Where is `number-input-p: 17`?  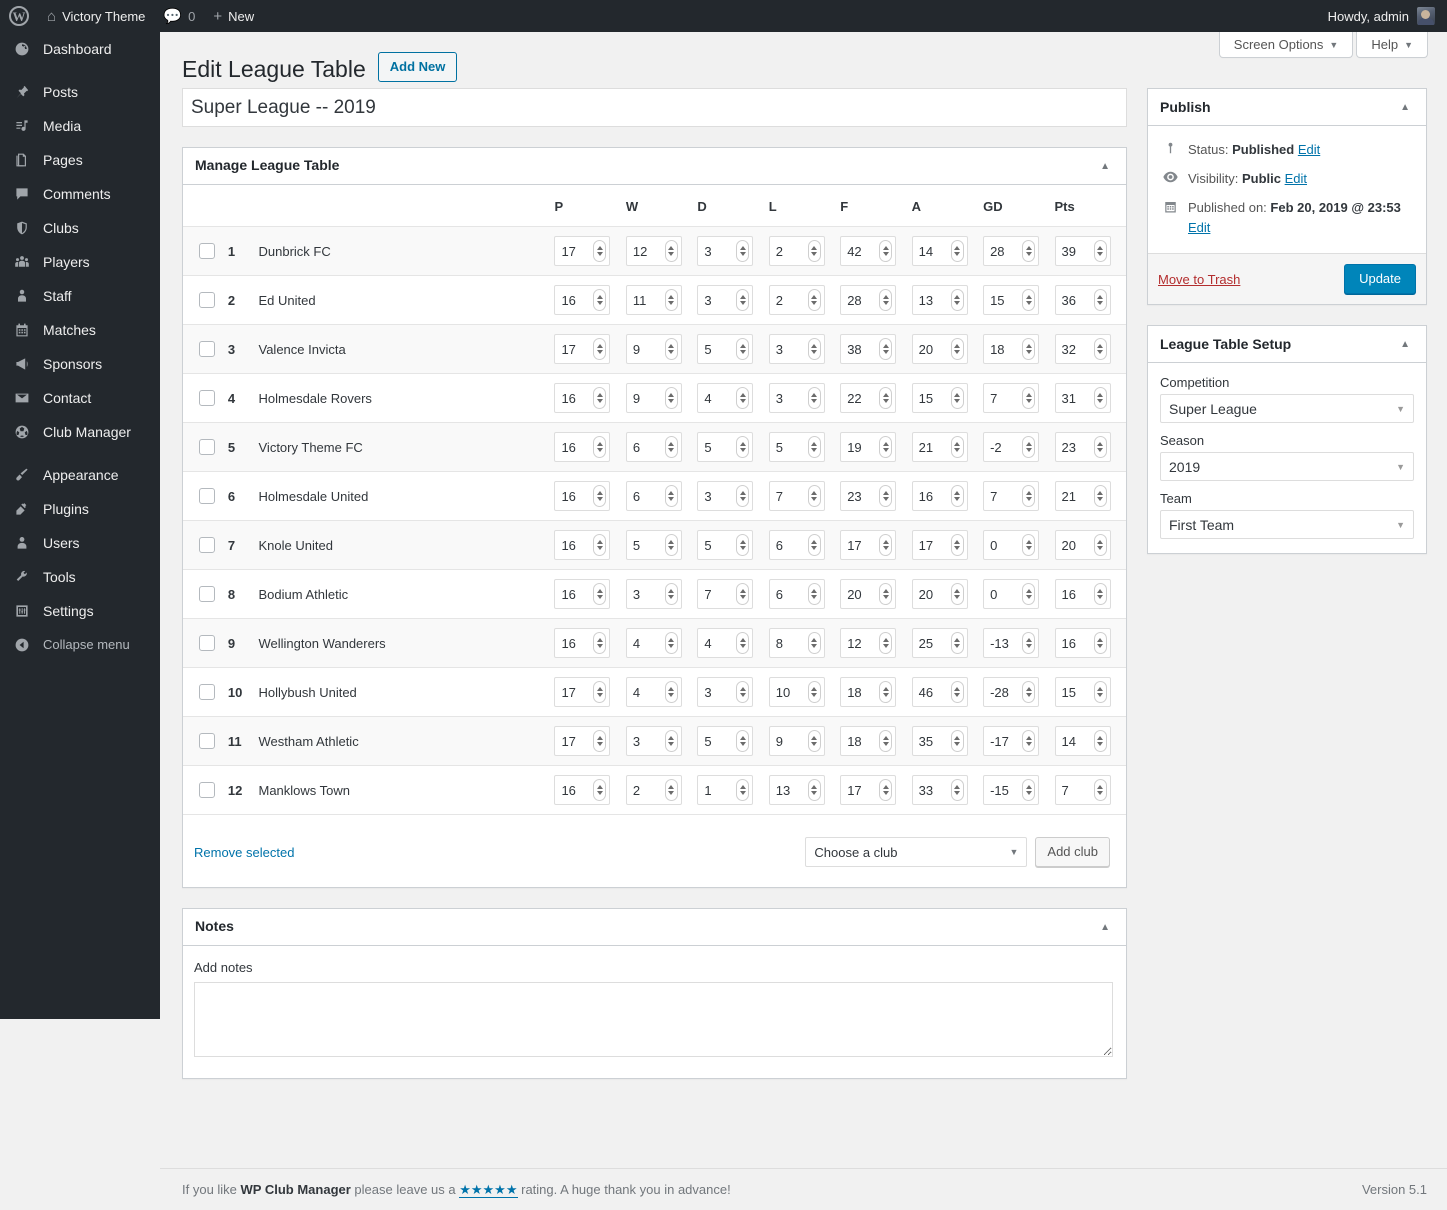 number-input-p: 17 is located at coordinates (582, 251).